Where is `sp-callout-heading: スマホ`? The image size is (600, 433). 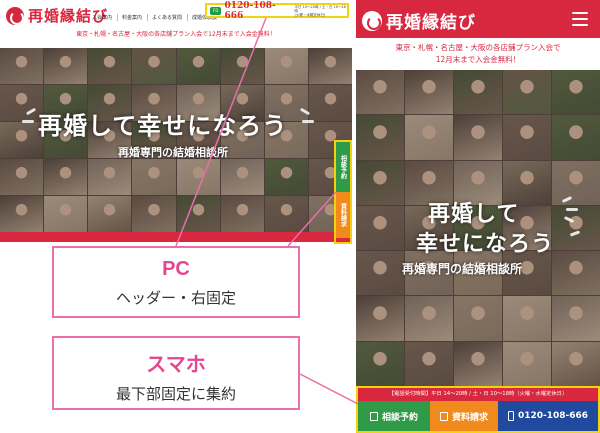 sp-callout-heading: スマホ is located at coordinates (176, 365).